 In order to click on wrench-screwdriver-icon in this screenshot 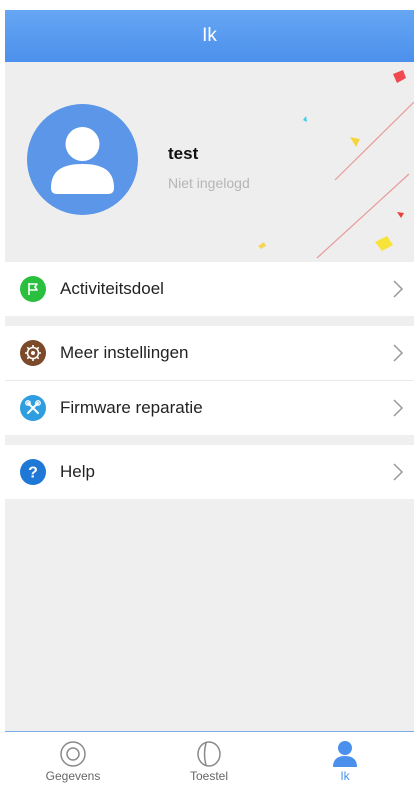, I will do `click(33, 408)`.